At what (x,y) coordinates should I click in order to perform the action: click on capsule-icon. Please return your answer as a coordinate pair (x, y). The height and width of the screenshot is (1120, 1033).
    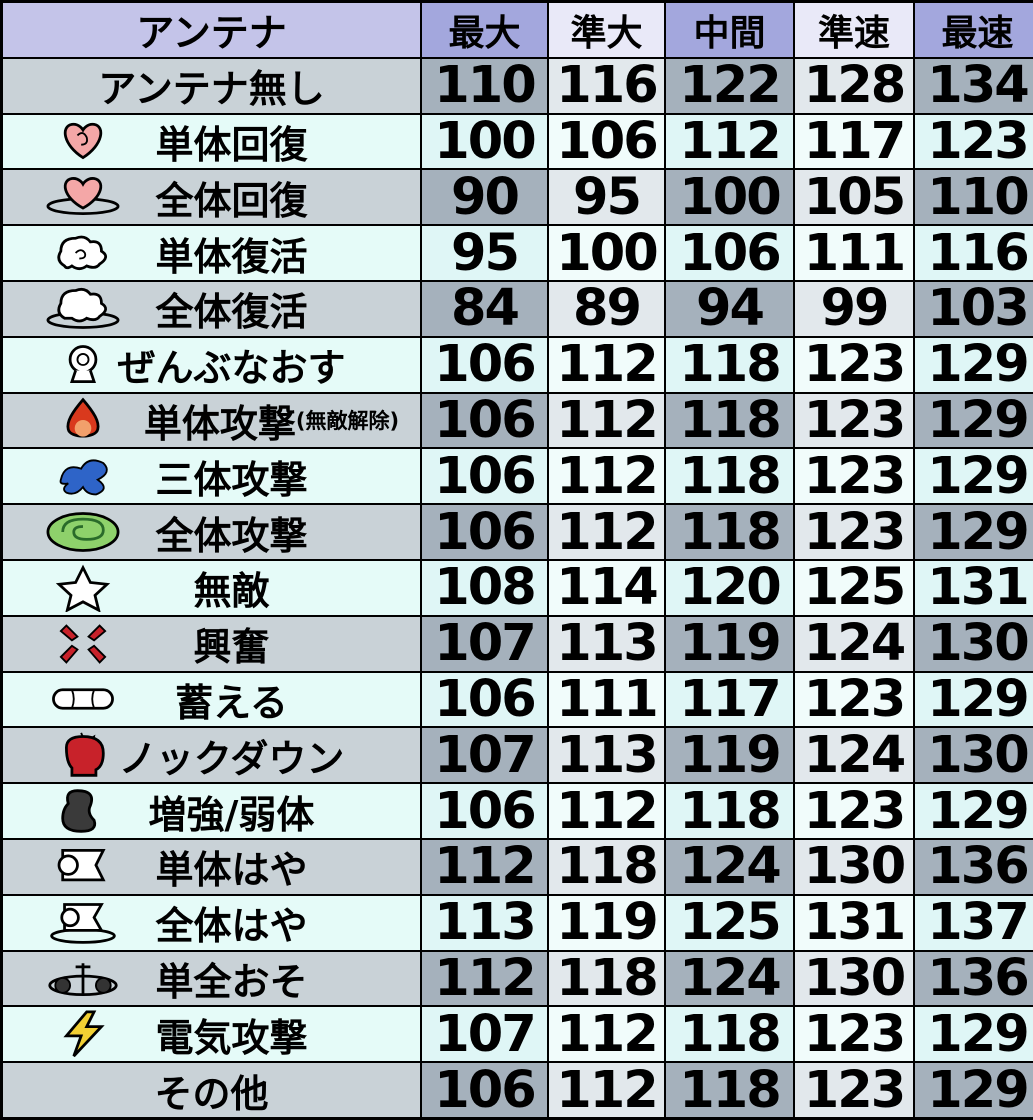
    Looking at the image, I should click on (83, 699).